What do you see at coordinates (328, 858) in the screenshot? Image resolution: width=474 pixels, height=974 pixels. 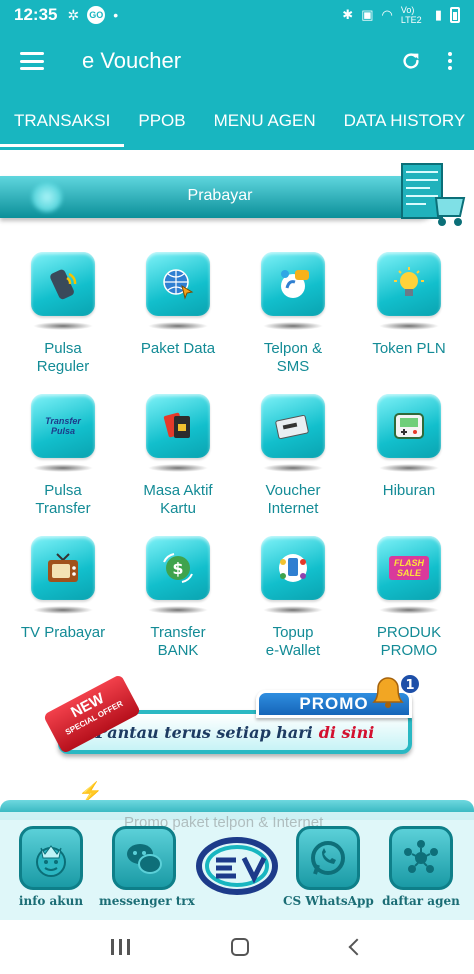 I see `whatsapp-icon` at bounding box center [328, 858].